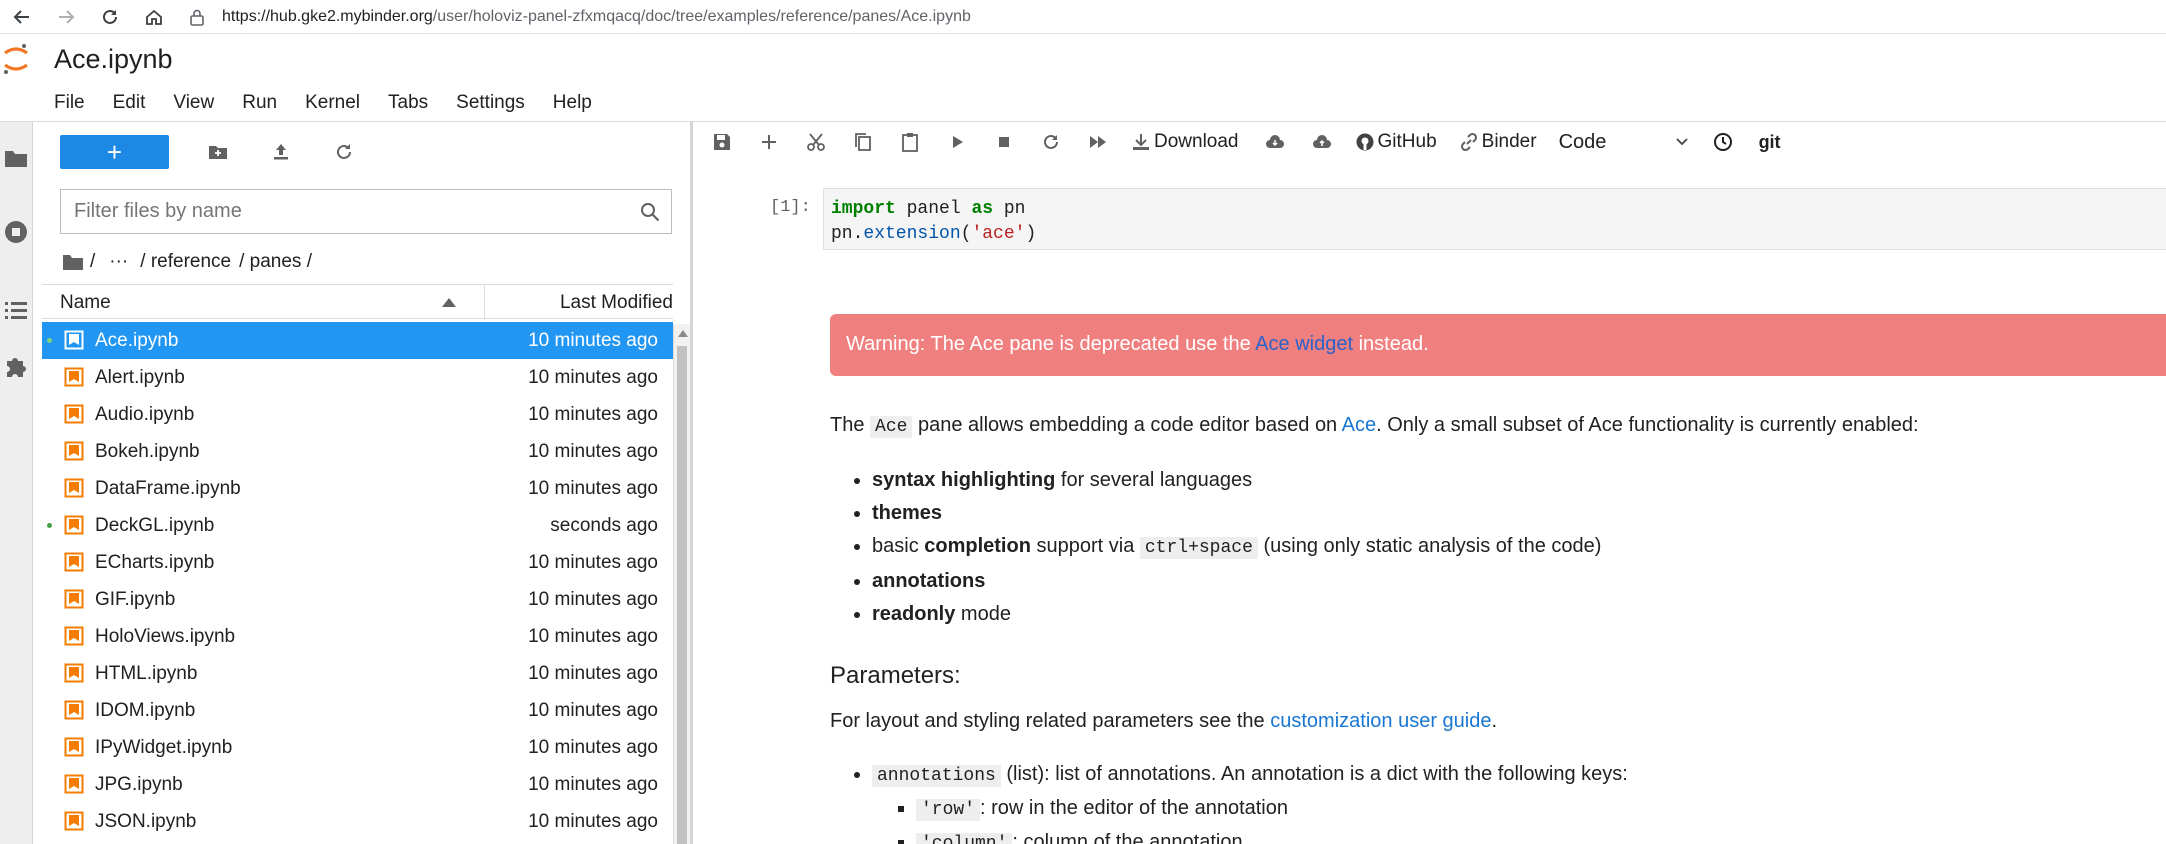 This screenshot has height=844, width=2166. Describe the element at coordinates (936, 776) in the screenshot. I see `inline-code-annotations: annotations` at that location.